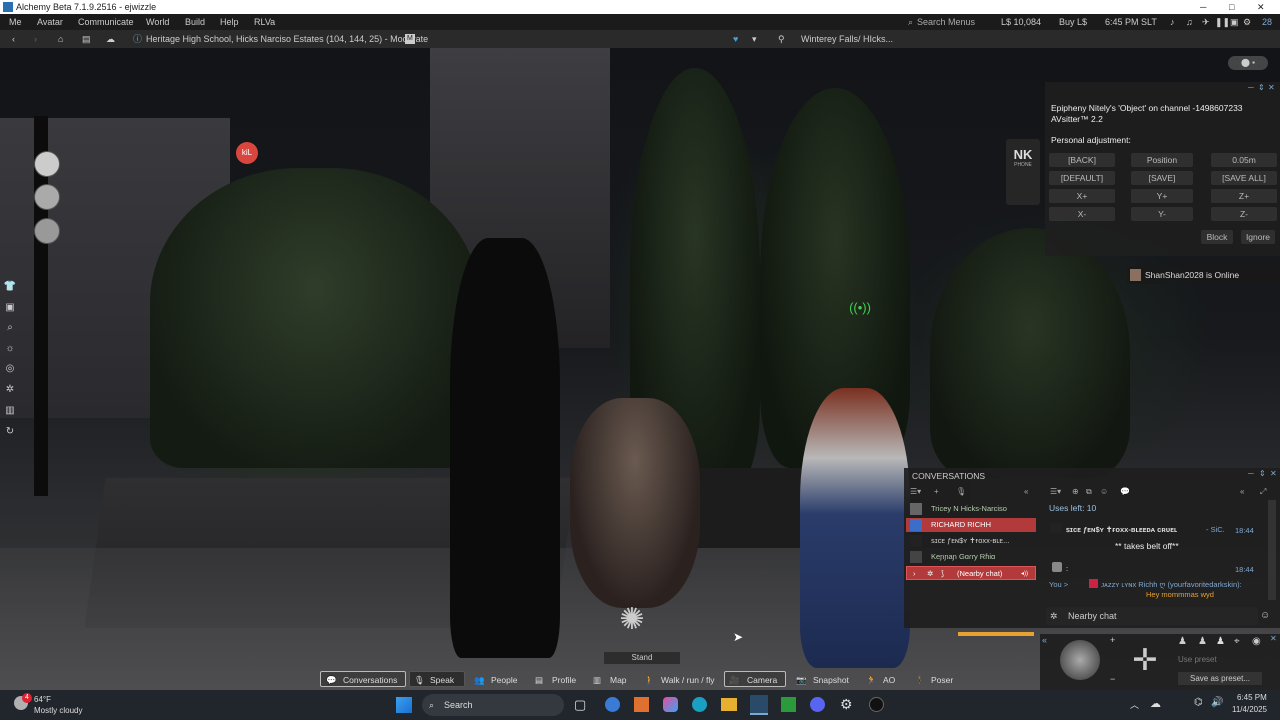 This screenshot has height=720, width=1280. Describe the element at coordinates (754, 39) in the screenshot. I see `location-dropdown-icon: ▾` at that location.